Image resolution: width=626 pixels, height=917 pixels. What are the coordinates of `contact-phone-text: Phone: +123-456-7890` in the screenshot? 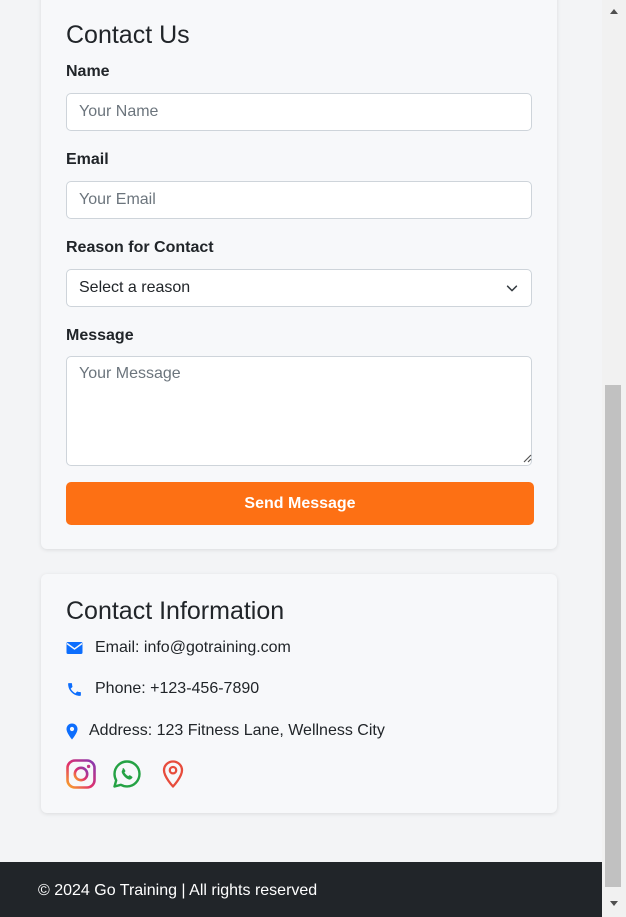 It's located at (177, 688).